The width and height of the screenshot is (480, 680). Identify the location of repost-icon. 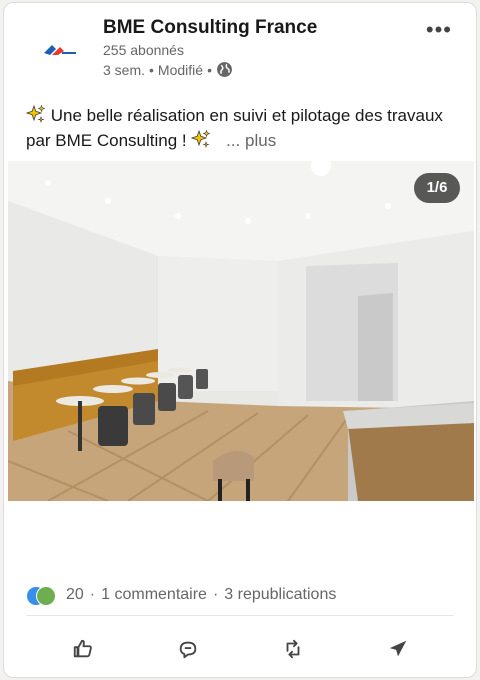
(292, 649).